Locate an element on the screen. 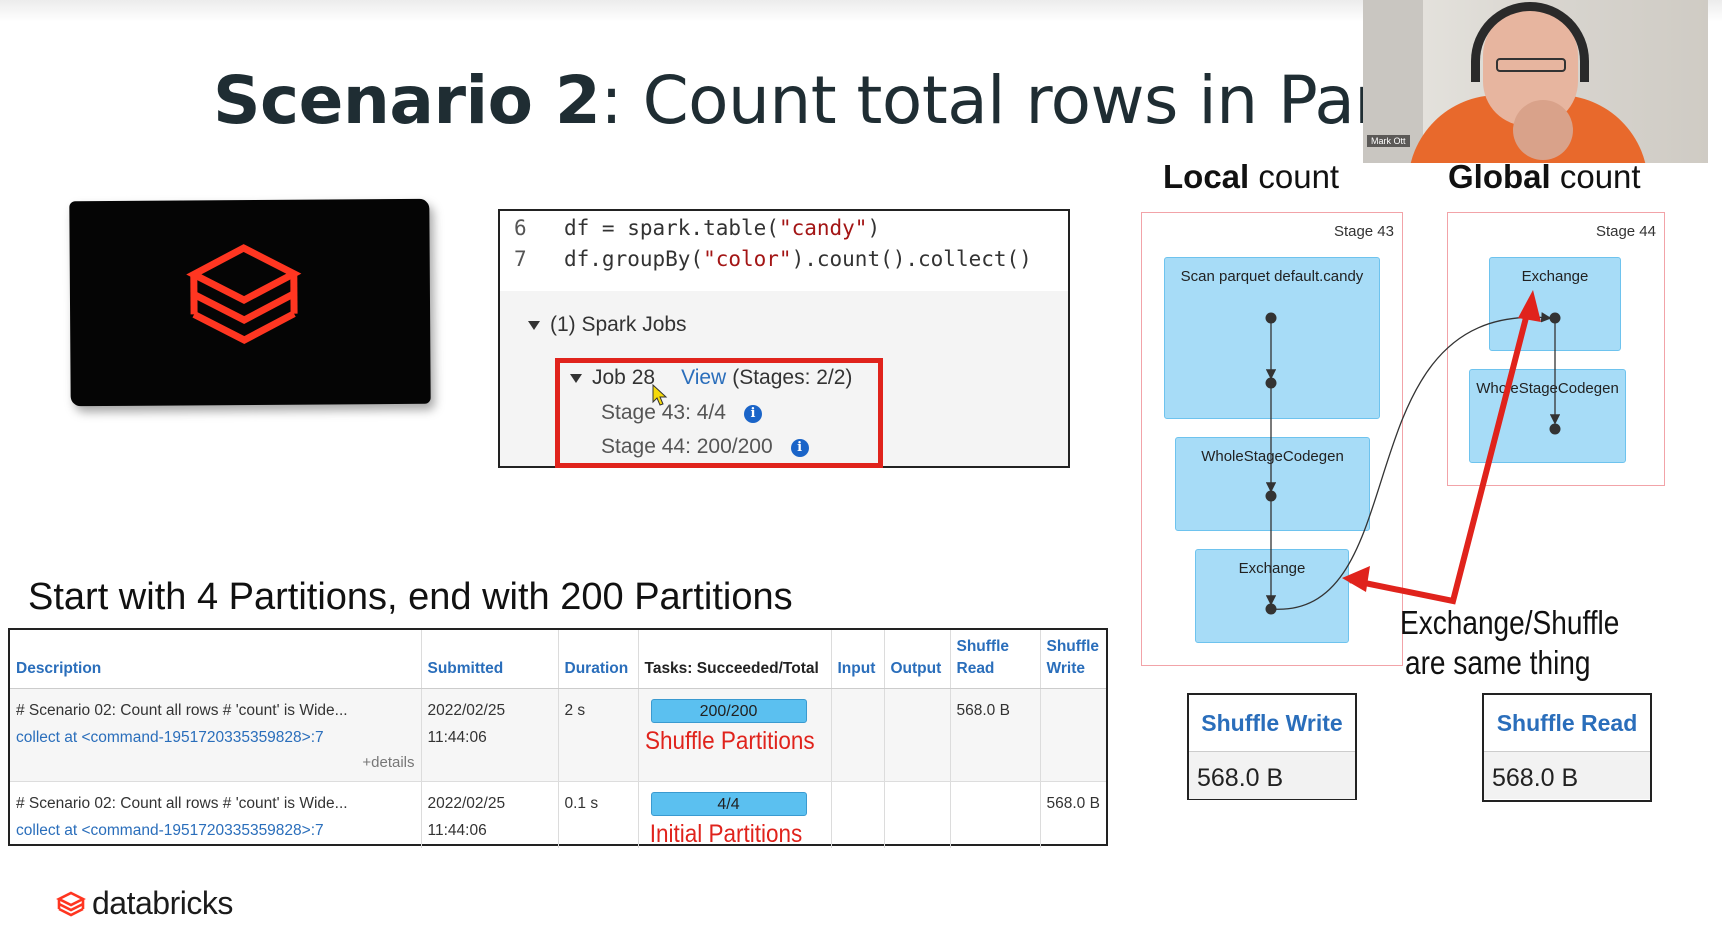 The image size is (1722, 948). shuffle-read-value: 568.0 B is located at coordinates (1567, 775).